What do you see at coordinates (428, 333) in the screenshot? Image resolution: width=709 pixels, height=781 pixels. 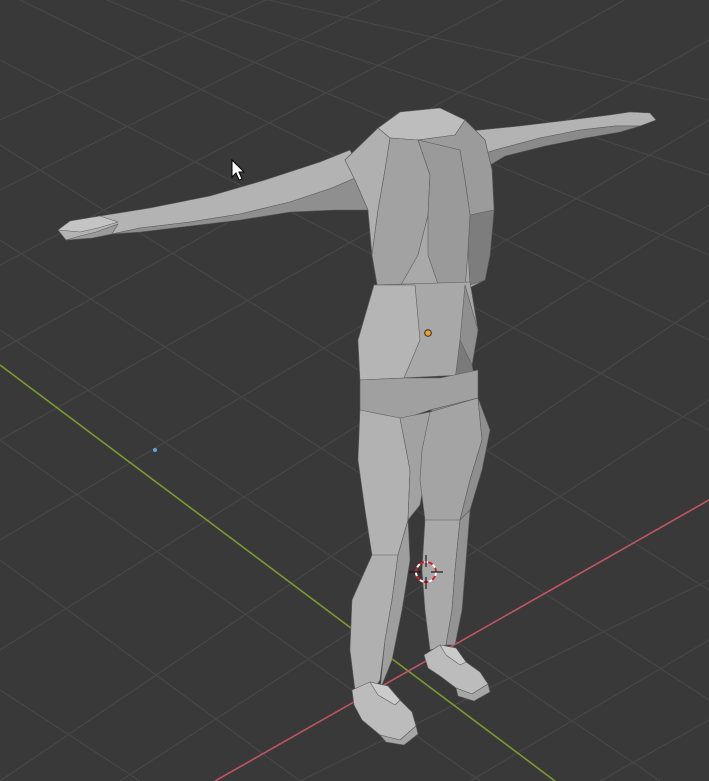 I see `object-origin-dot` at bounding box center [428, 333].